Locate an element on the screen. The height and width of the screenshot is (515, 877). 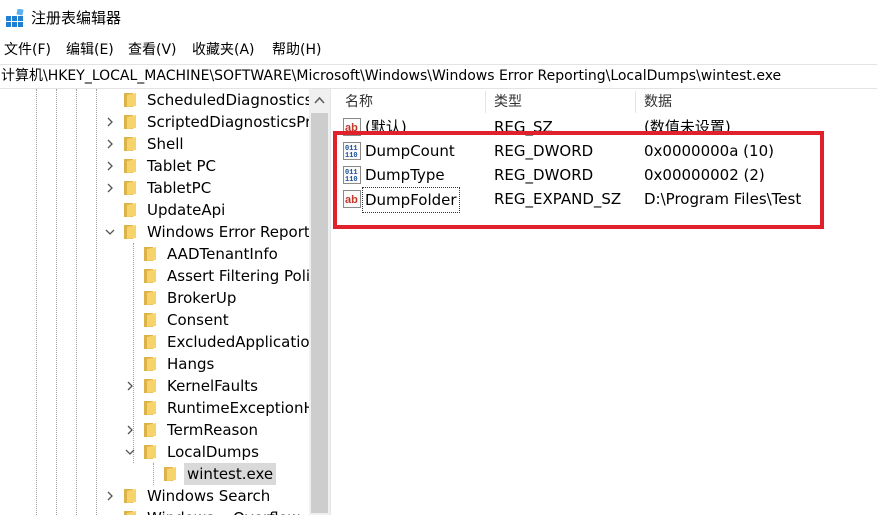
window-title: 注册表编辑器 is located at coordinates (76, 18).